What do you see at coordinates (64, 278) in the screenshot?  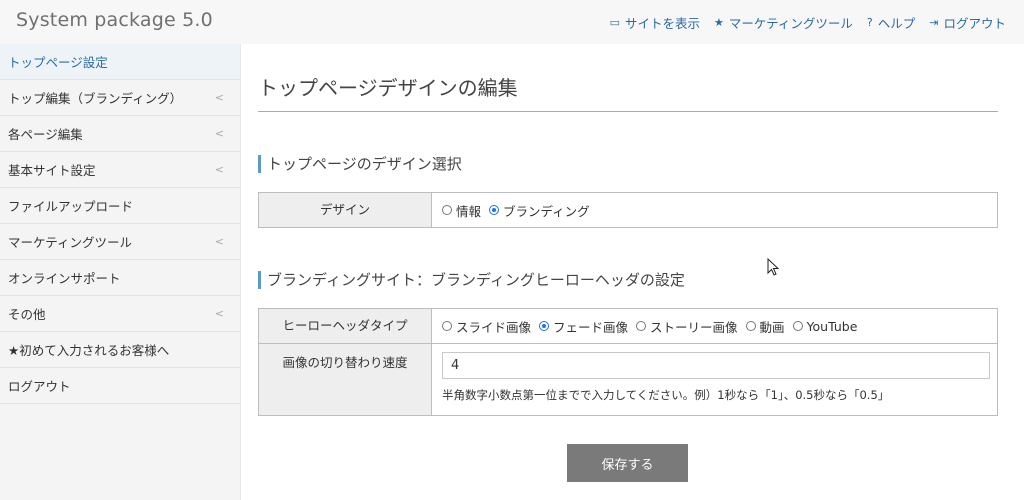 I see `sidebar-item-label: オンラインサポート` at bounding box center [64, 278].